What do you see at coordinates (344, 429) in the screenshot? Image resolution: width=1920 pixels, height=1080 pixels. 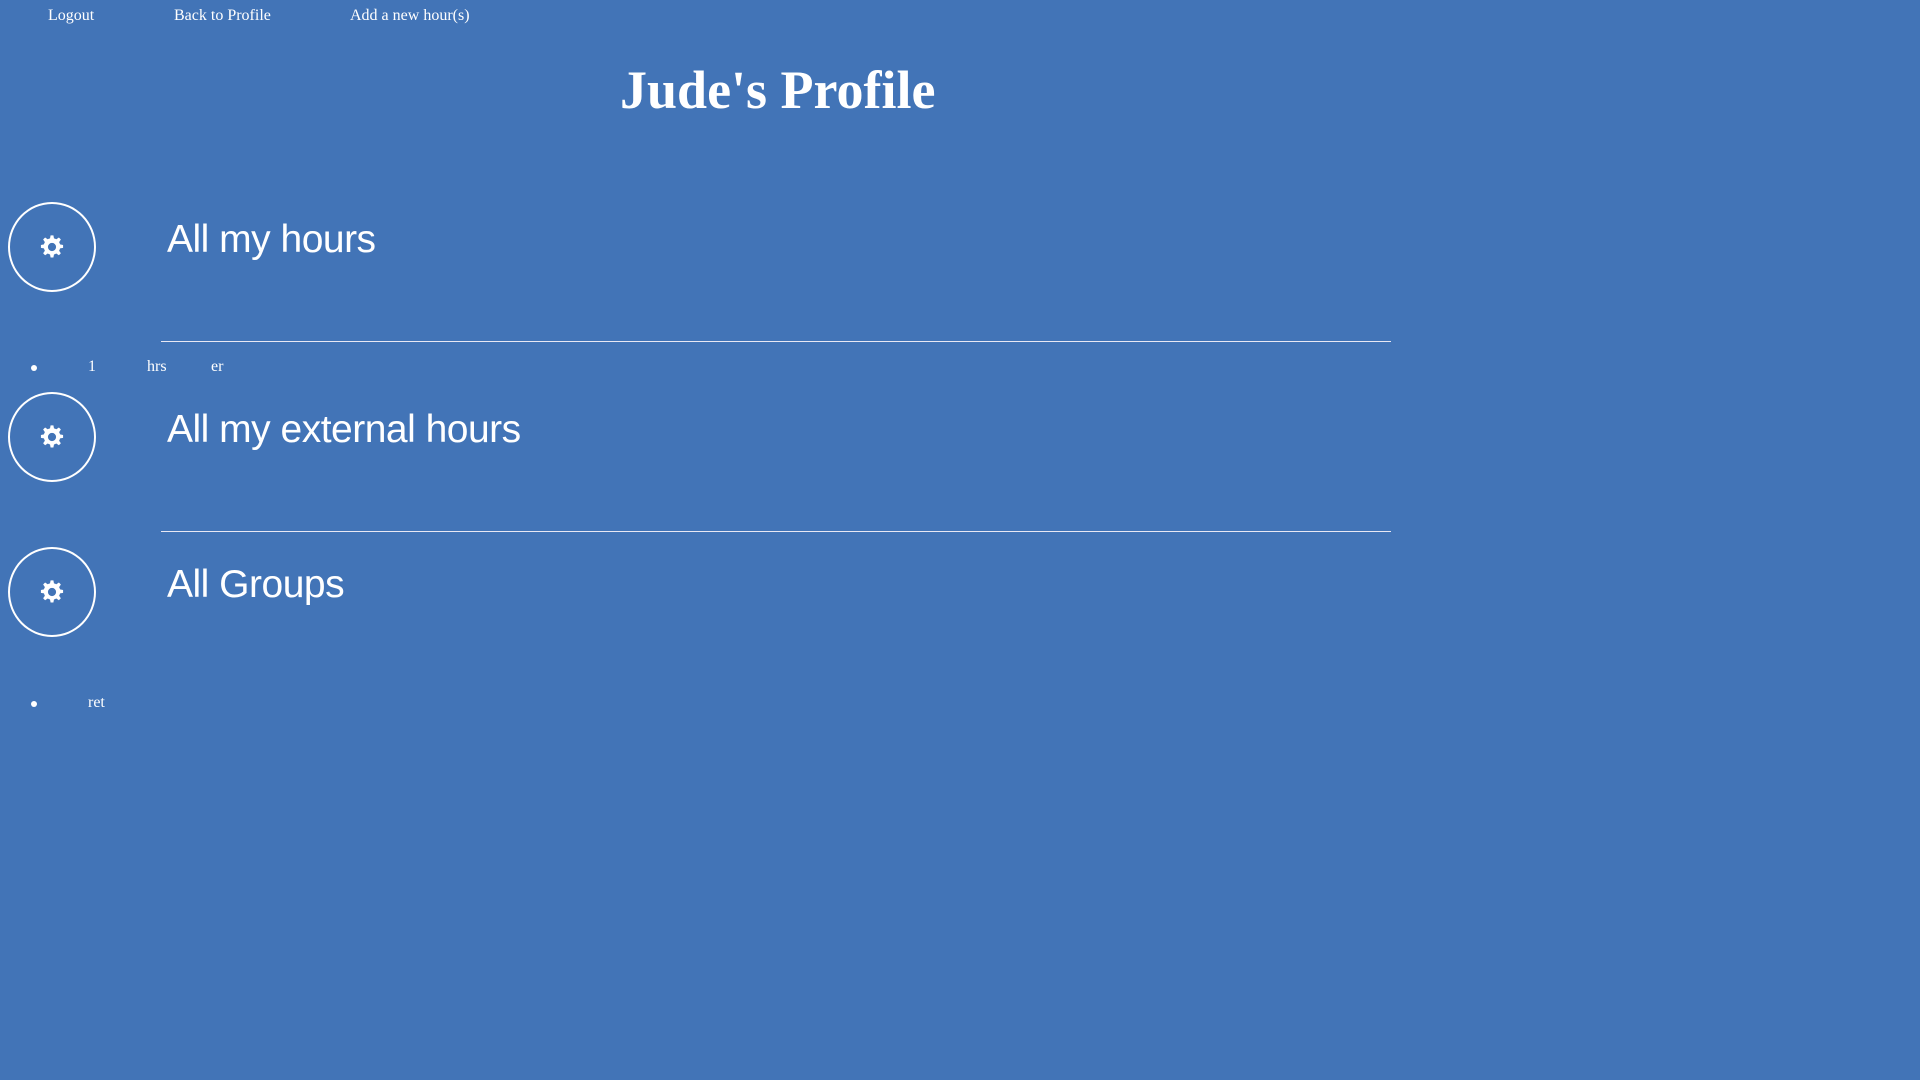 I see `all-my-external-hours-heading: All my external hours` at bounding box center [344, 429].